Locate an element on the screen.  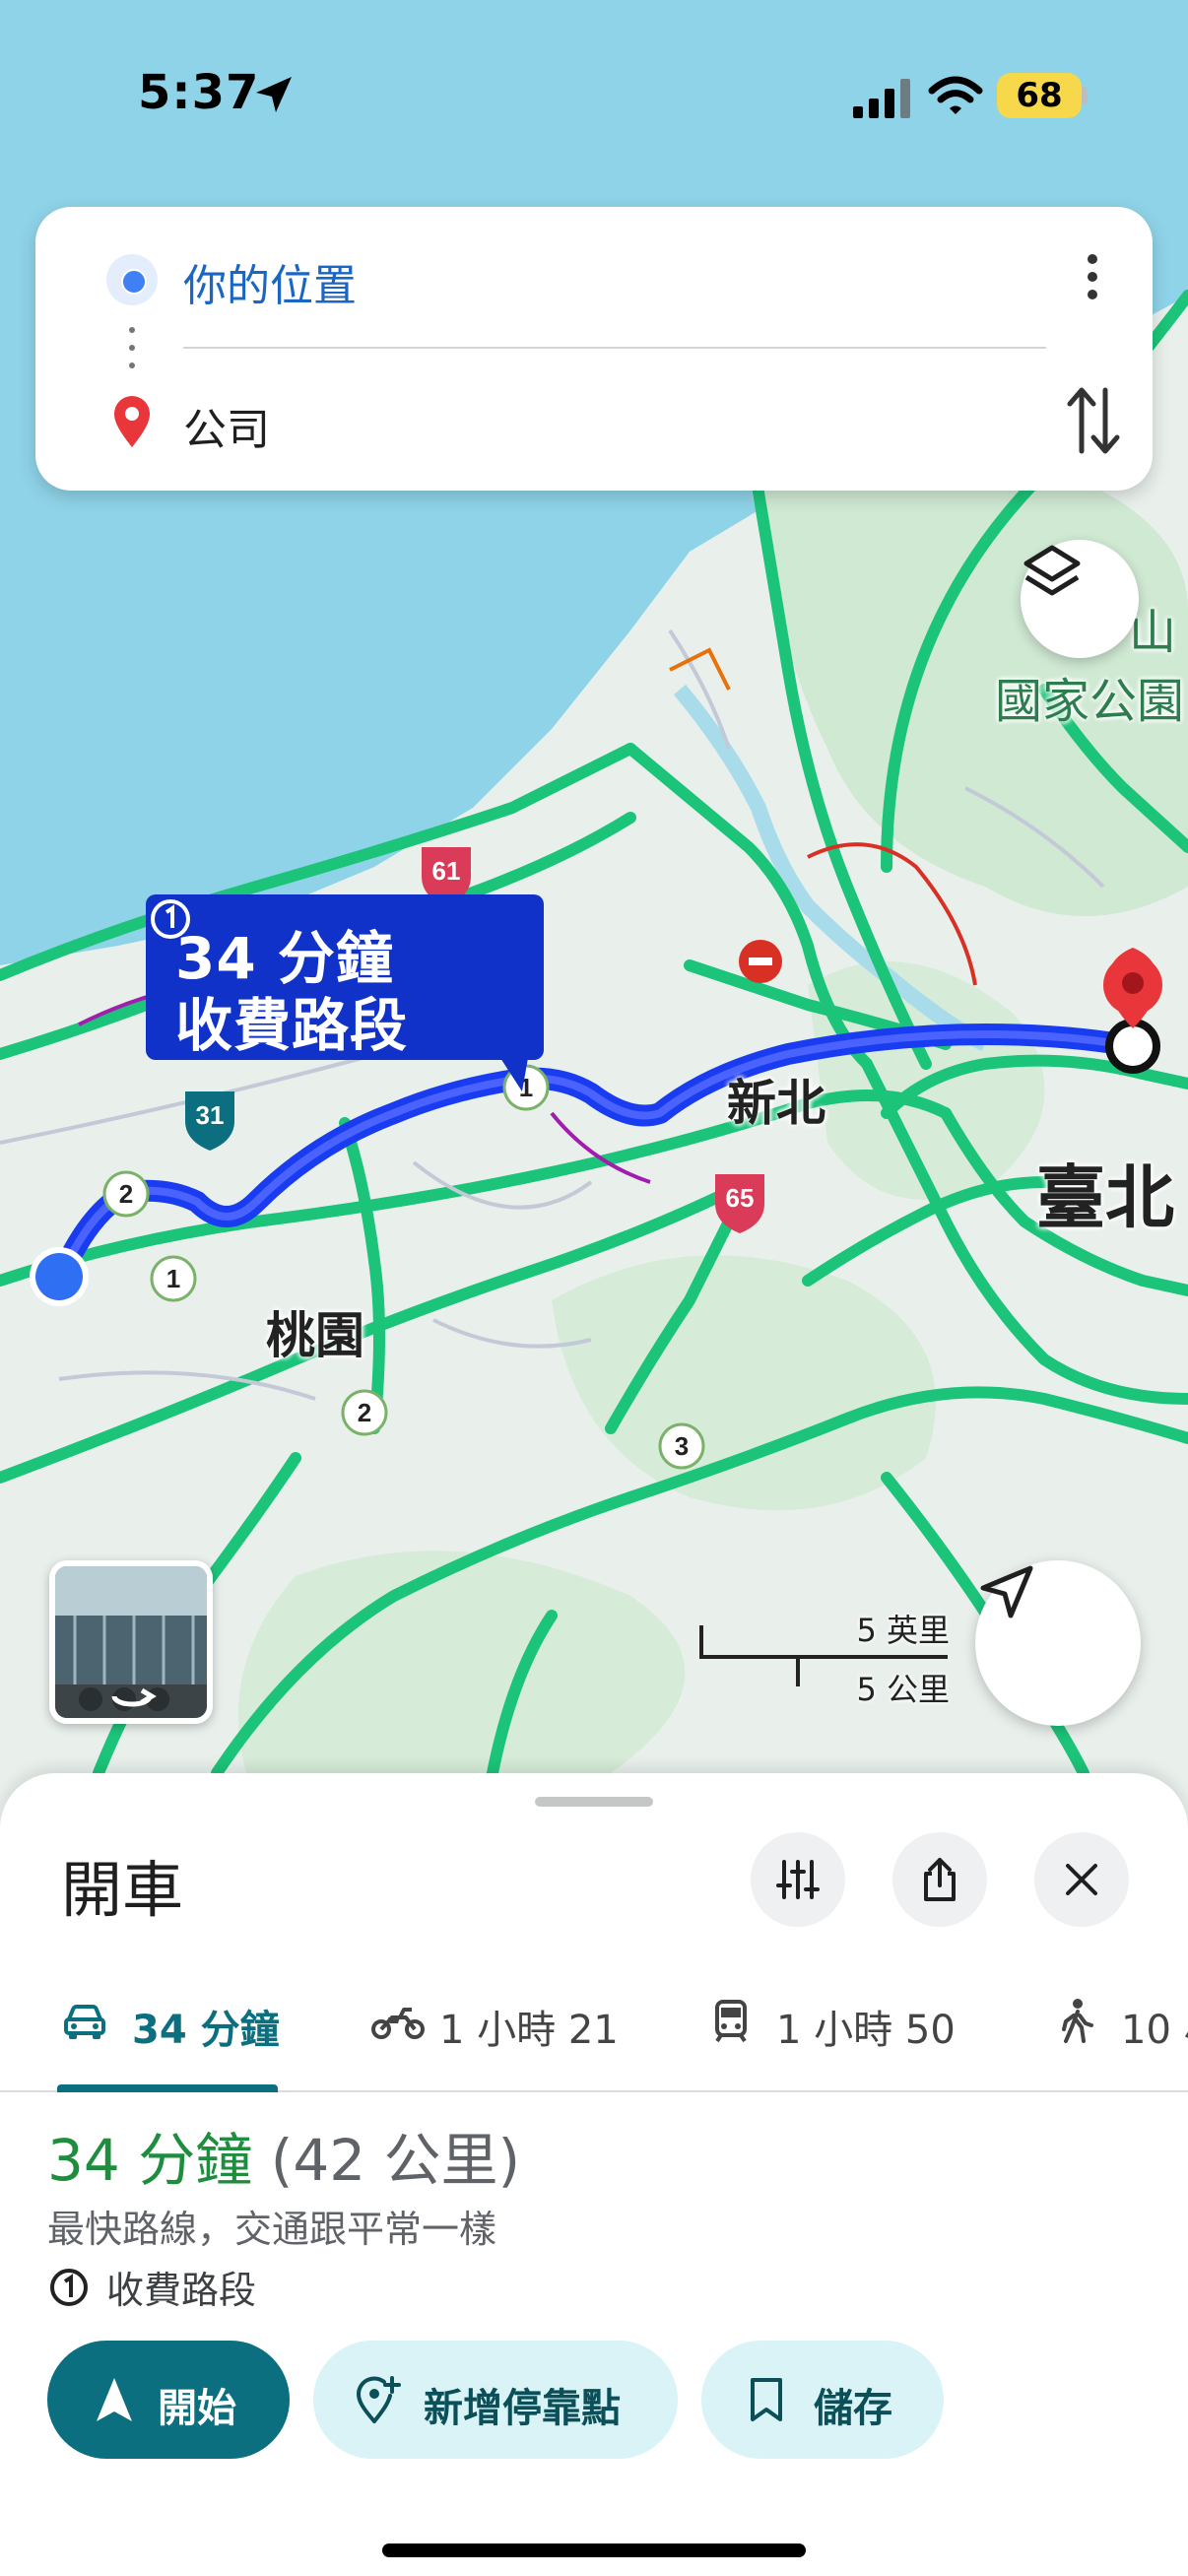
save-button: 儲存 is located at coordinates (822, 2400).